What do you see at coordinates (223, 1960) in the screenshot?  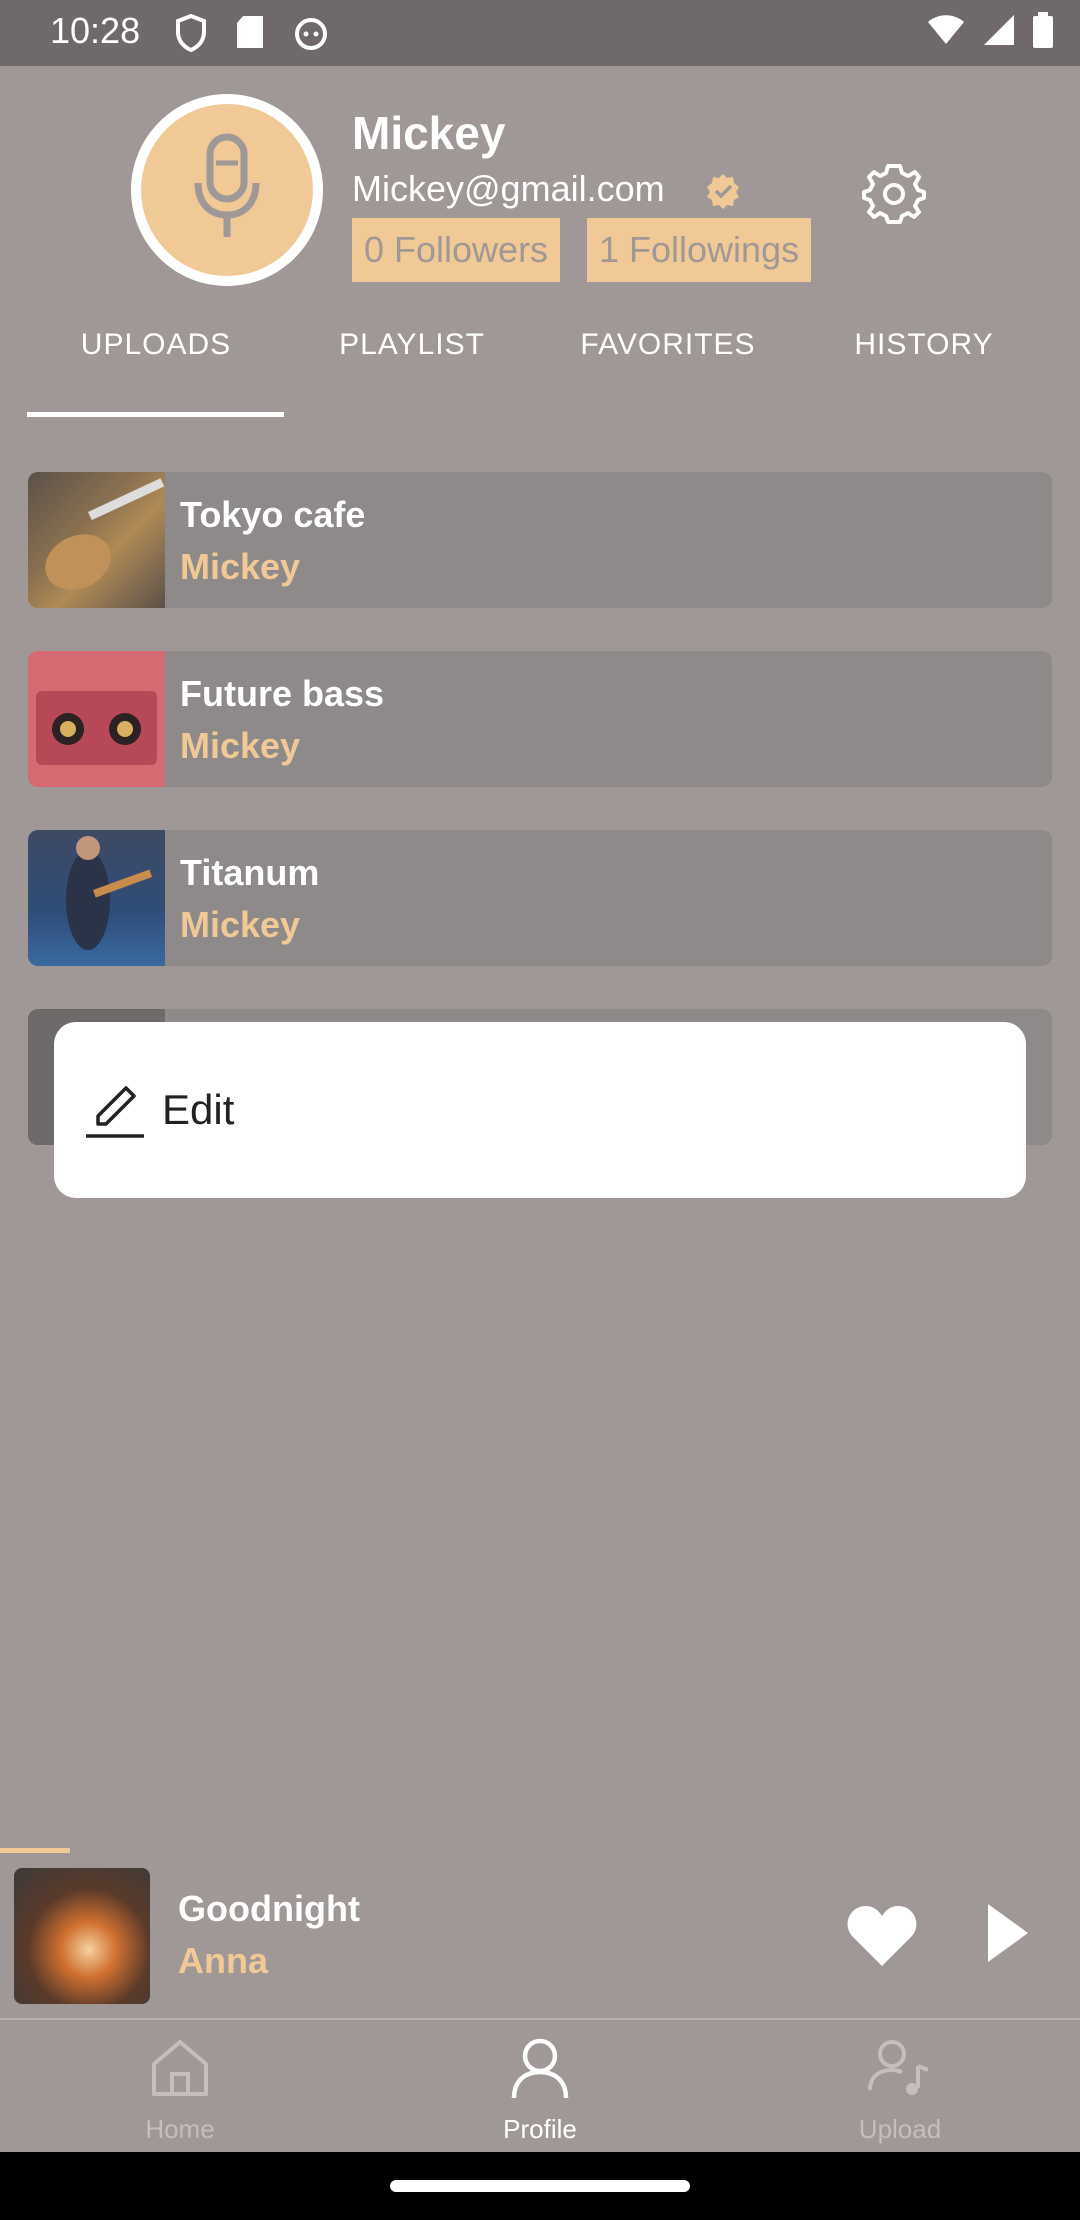 I see `now-playing-artist: Anna` at bounding box center [223, 1960].